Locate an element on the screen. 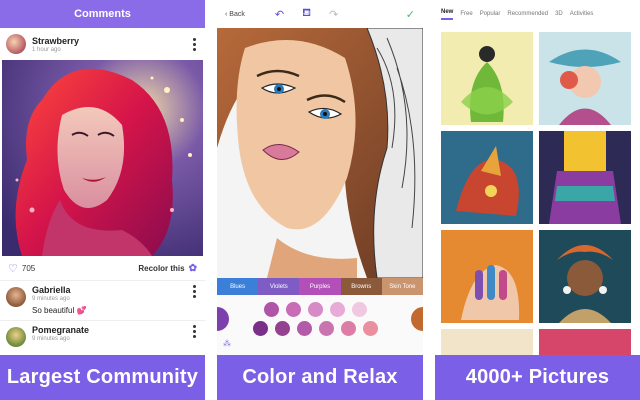  color-palette: ⁂ is located at coordinates (320, 325).